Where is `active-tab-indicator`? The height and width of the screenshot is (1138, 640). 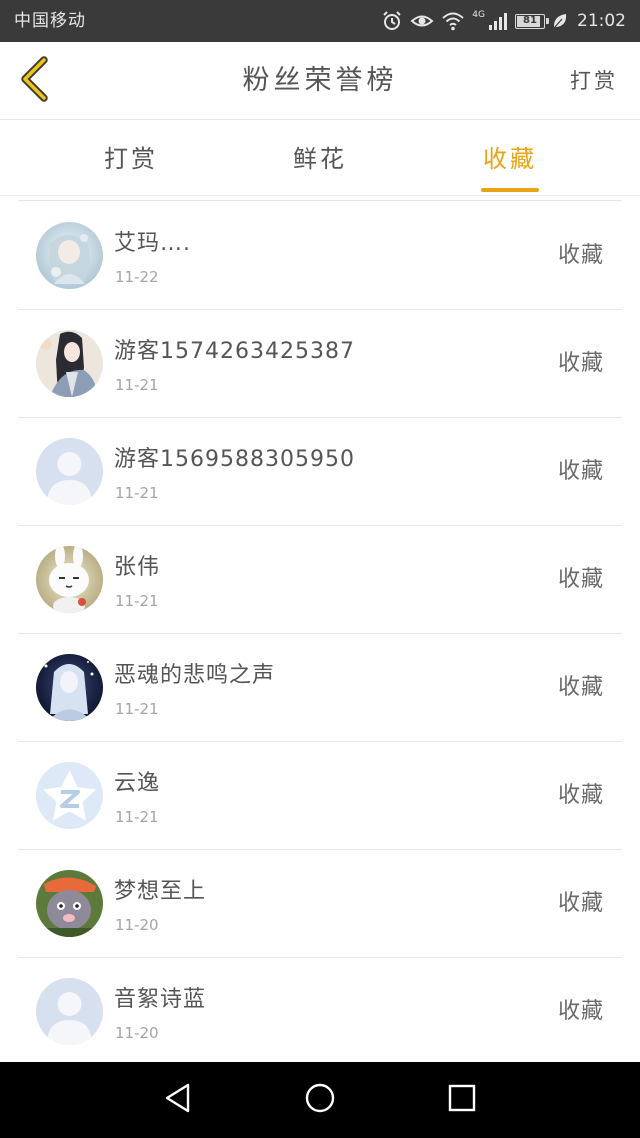
active-tab-indicator is located at coordinates (510, 190).